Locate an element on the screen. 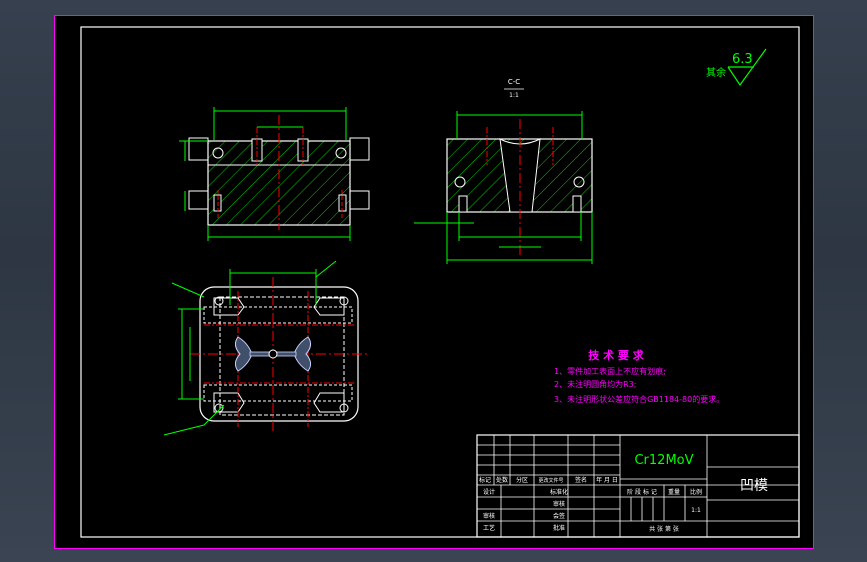 The width and height of the screenshot is (867, 562). tech-item: 2、未注明圆角均为R3; is located at coordinates (595, 384).